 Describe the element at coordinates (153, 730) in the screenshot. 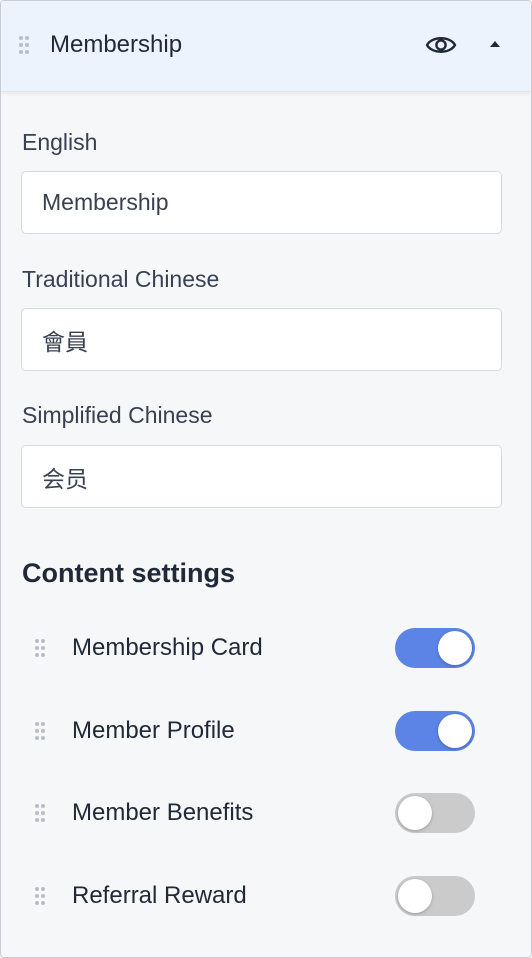

I see `setting-label: Member Profile` at that location.